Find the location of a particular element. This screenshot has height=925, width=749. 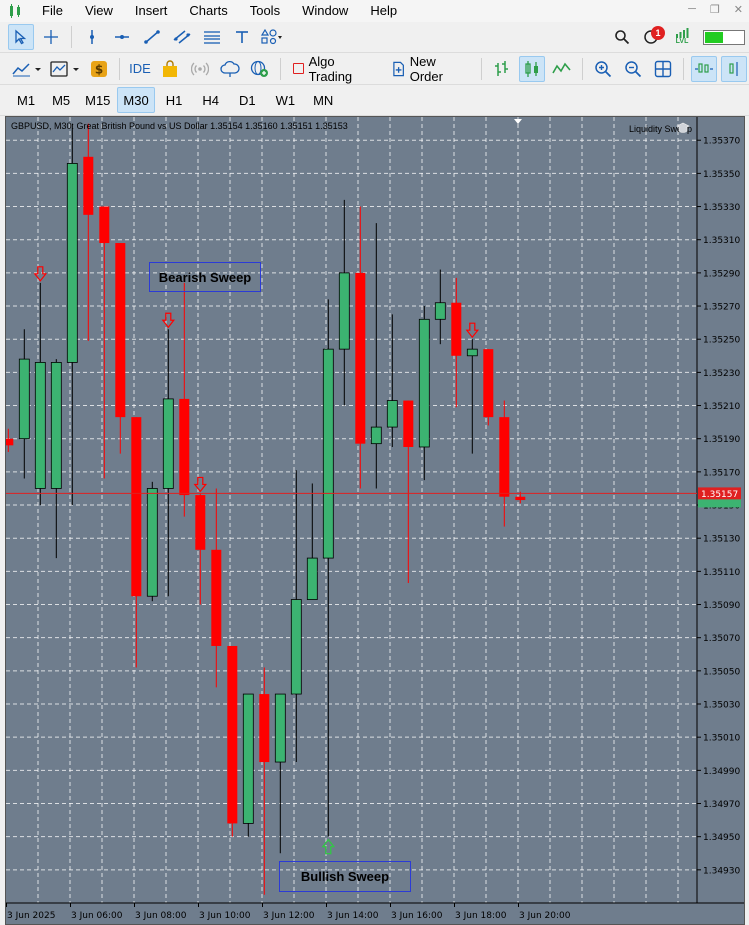

price-tick-label: 1.35310 is located at coordinates (721, 241).